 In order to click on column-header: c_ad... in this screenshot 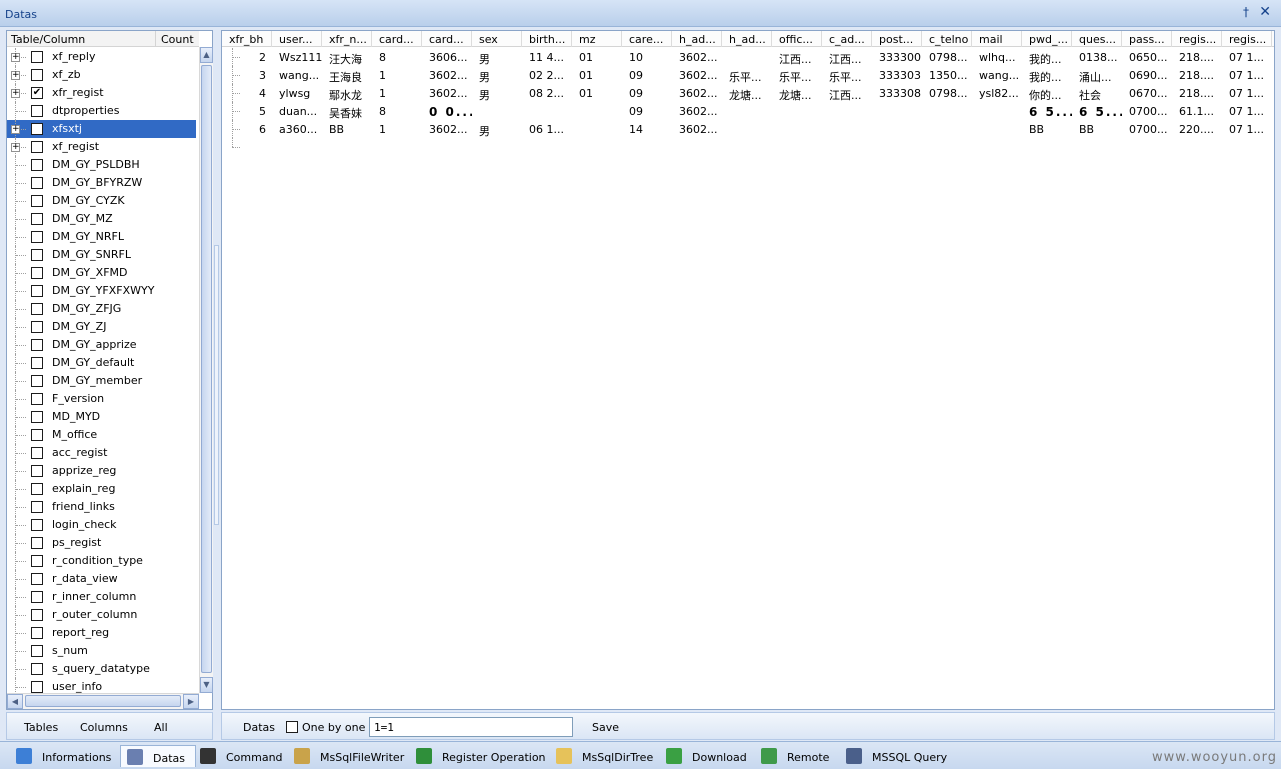, I will do `click(847, 39)`.